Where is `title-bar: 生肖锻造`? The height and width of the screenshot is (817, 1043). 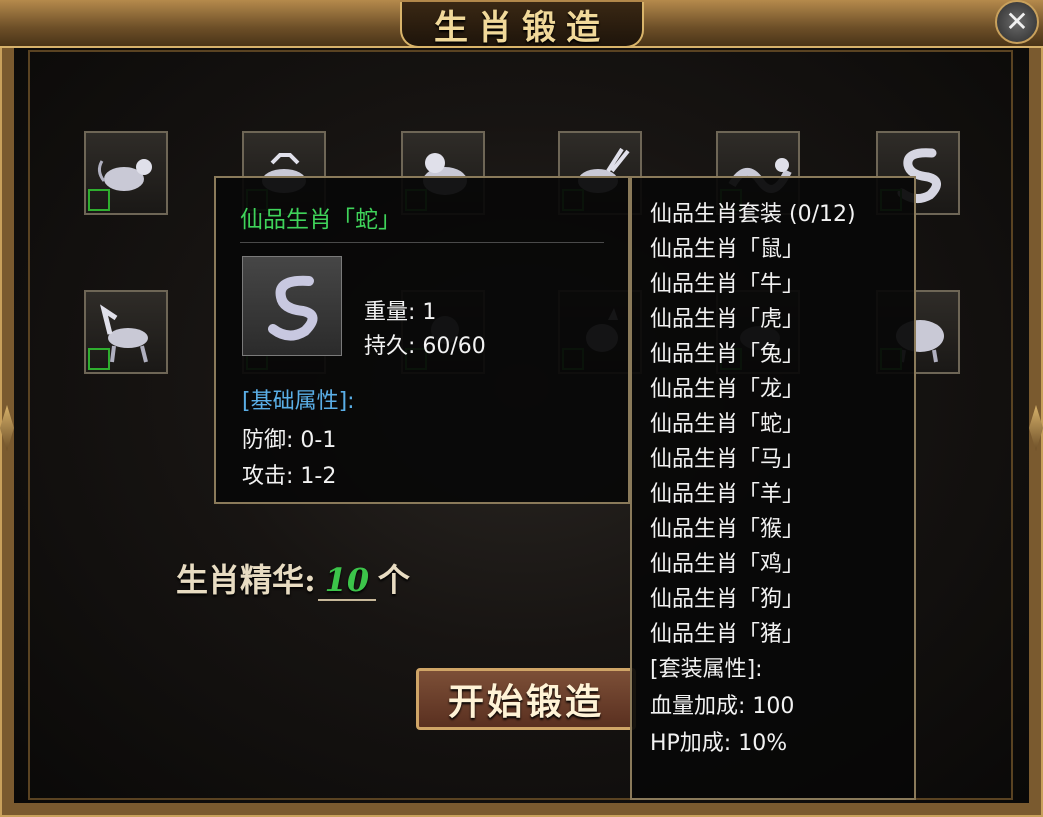
title-bar: 生肖锻造 is located at coordinates (521, 24).